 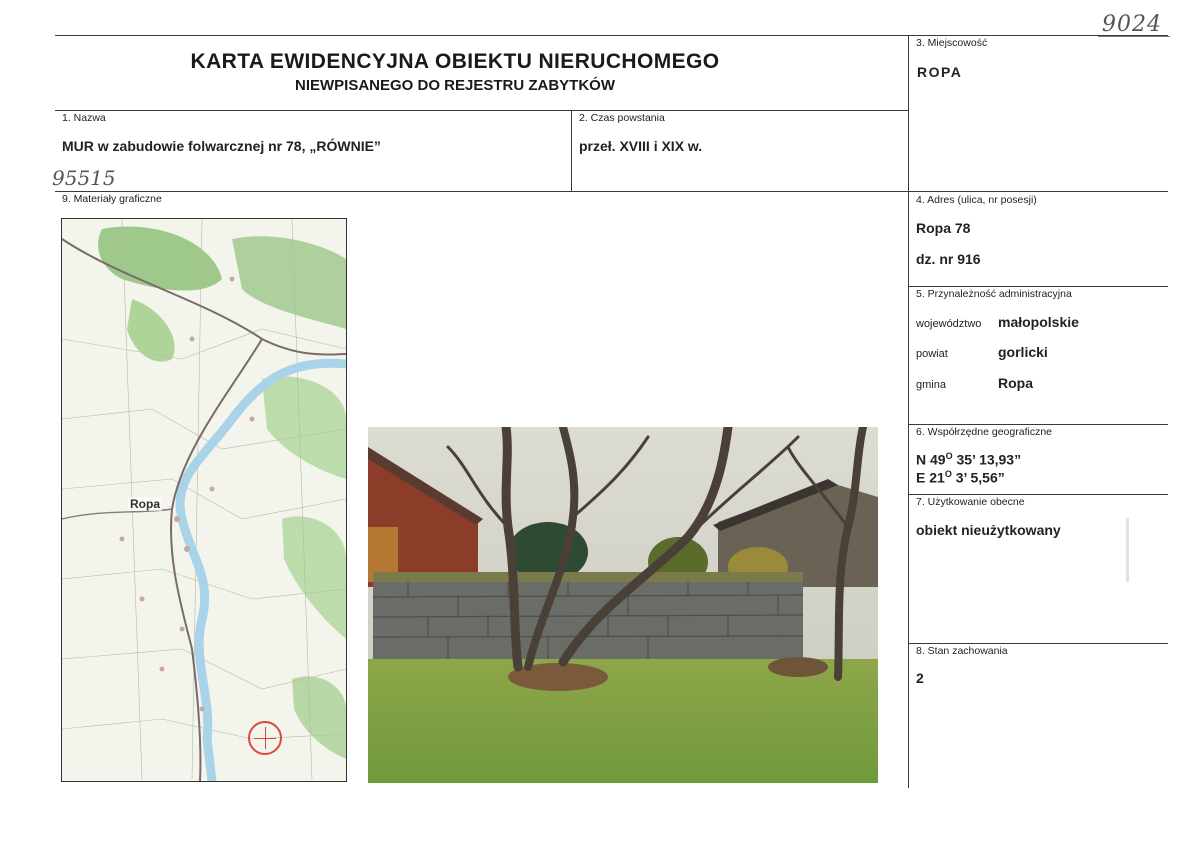 I want to click on coordinate-north: N 49O 35’ 13,93”, so click(x=968, y=459).